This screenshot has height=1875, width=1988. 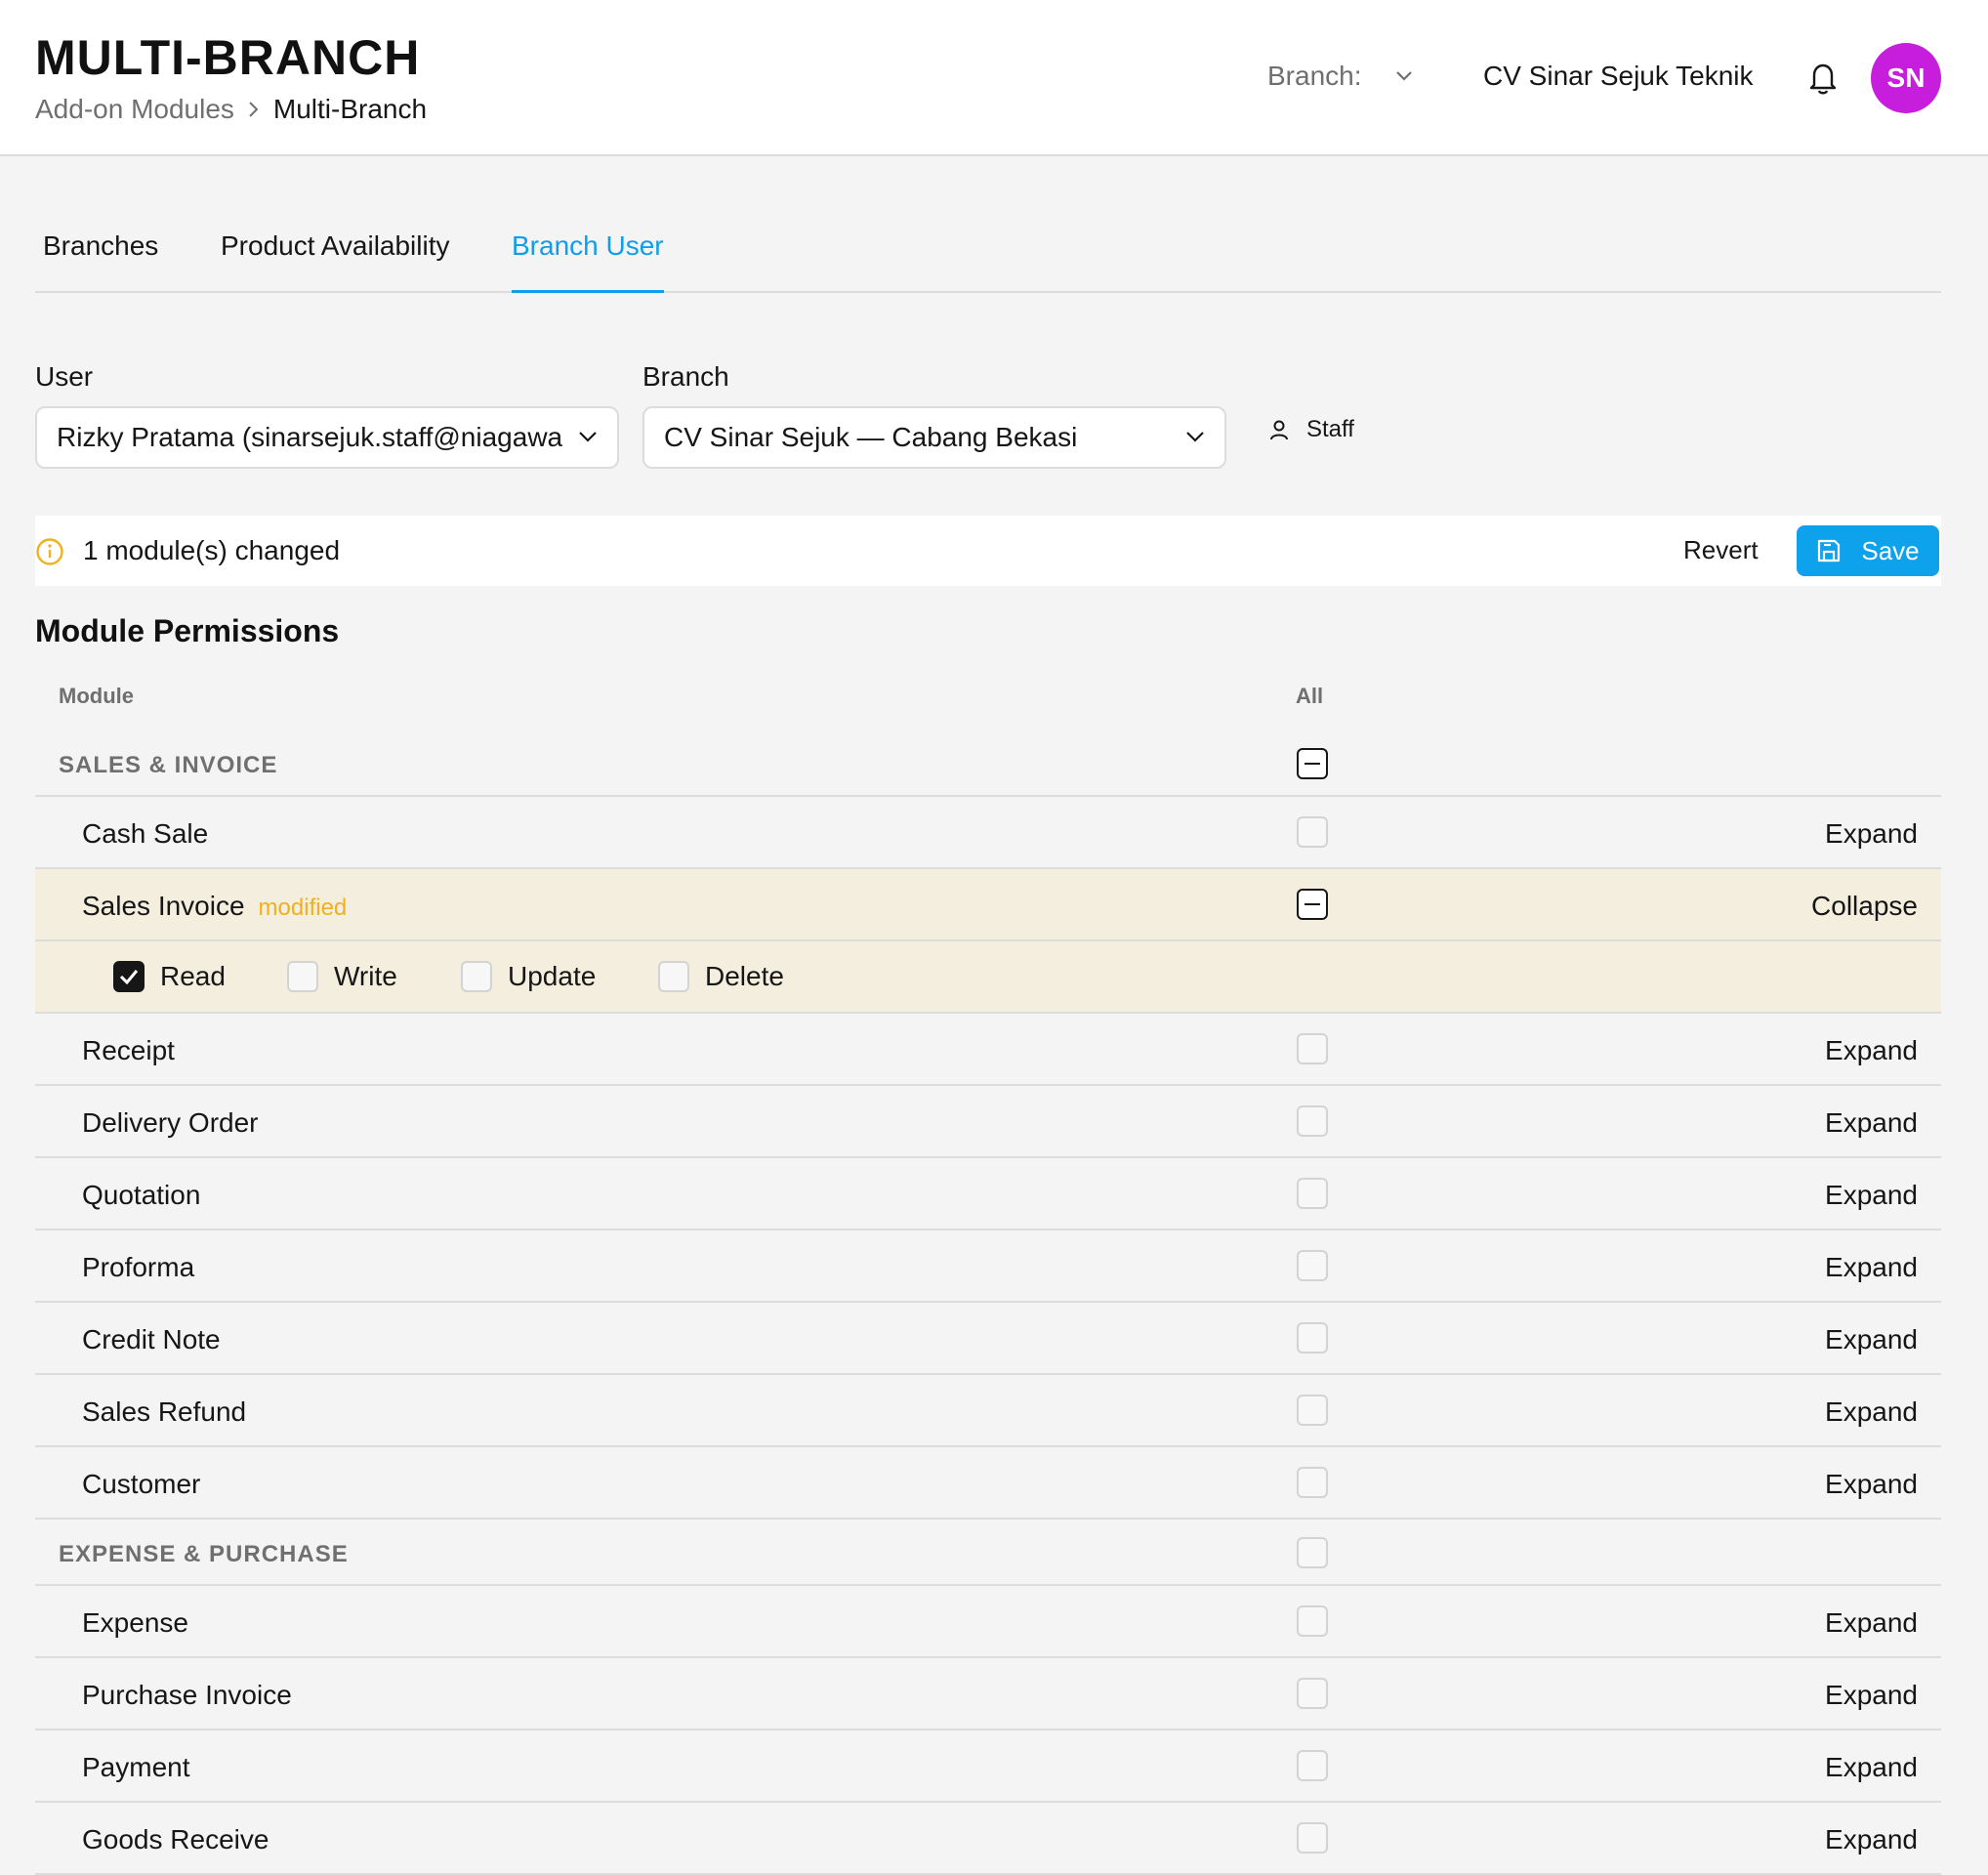 What do you see at coordinates (1330, 429) in the screenshot?
I see `role-label: Staff` at bounding box center [1330, 429].